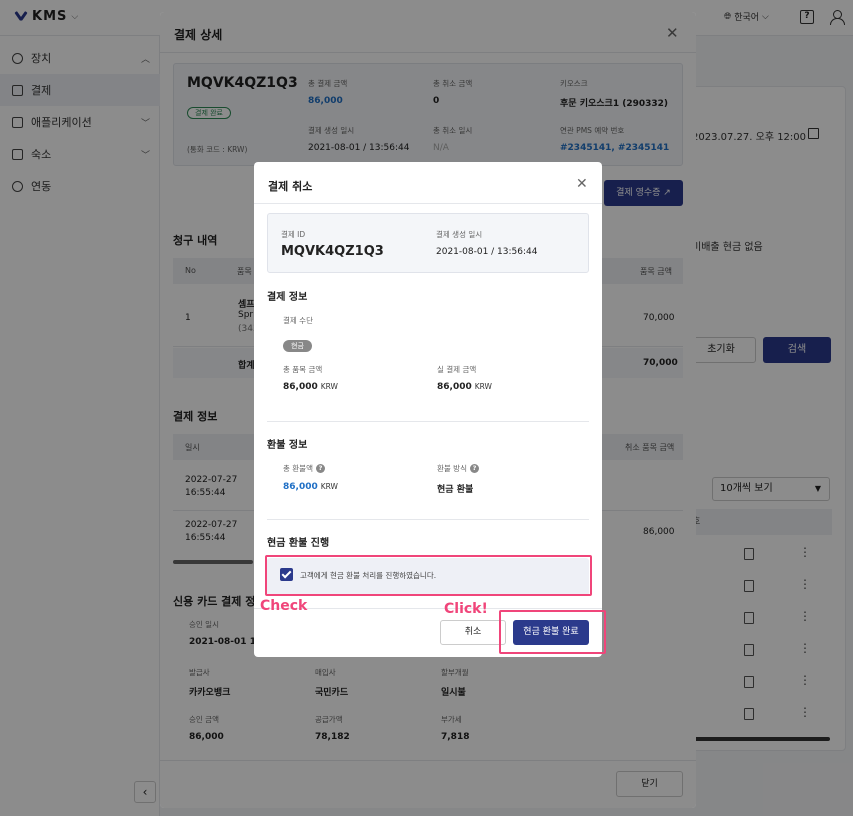 The width and height of the screenshot is (853, 816). Describe the element at coordinates (298, 320) in the screenshot. I see `method-label: 결제 수단` at that location.